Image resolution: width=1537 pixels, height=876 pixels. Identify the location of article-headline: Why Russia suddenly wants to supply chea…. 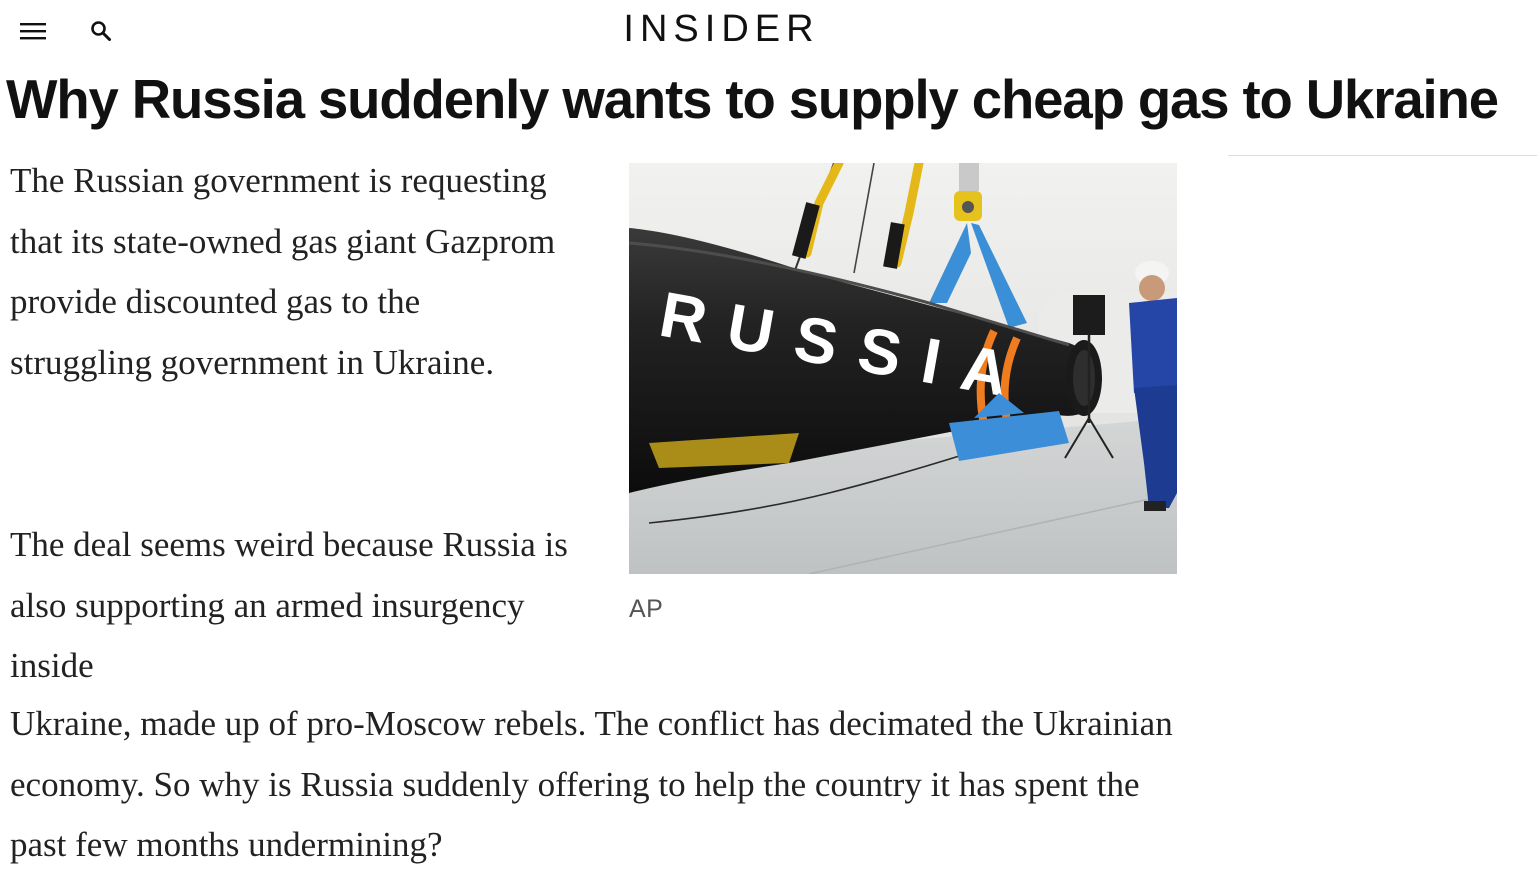
(752, 99).